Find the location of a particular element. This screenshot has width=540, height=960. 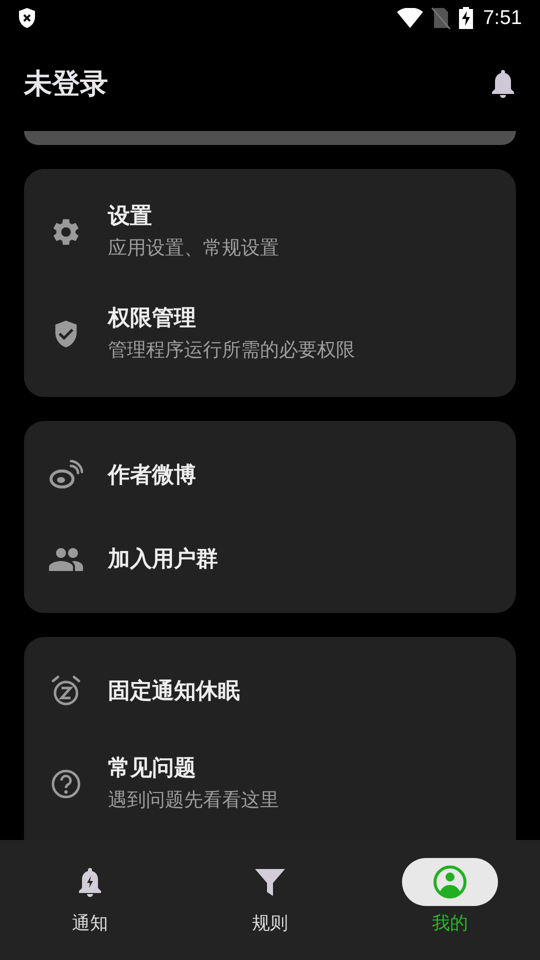

nav-label: 通知 is located at coordinates (90, 923).